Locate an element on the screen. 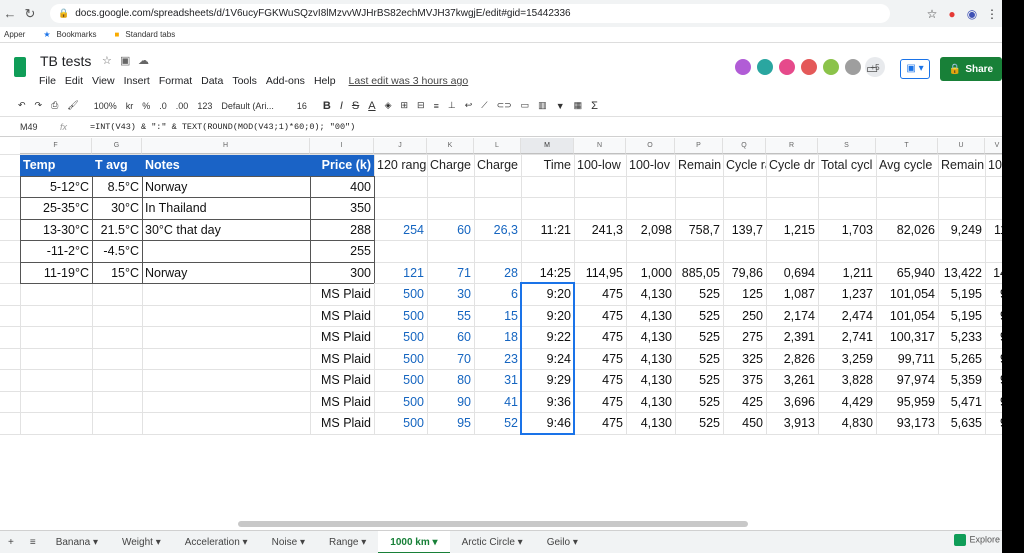  column-header-u: U is located at coordinates (961, 146).